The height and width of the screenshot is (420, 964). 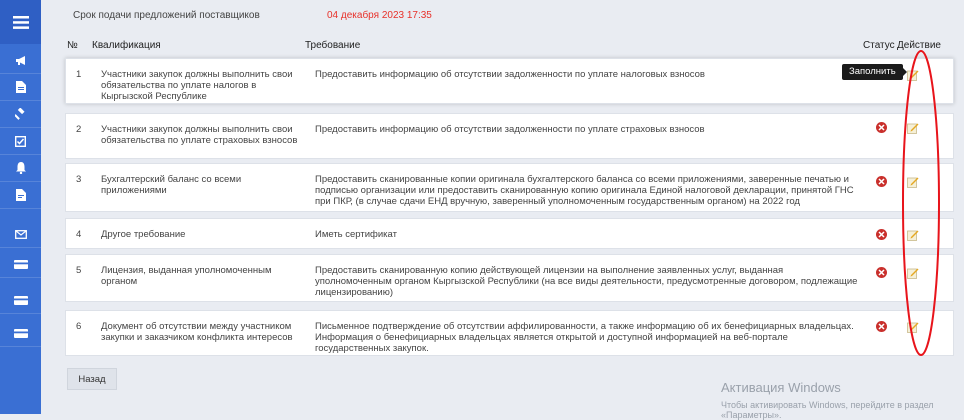 I want to click on mail-icon, so click(x=20, y=234).